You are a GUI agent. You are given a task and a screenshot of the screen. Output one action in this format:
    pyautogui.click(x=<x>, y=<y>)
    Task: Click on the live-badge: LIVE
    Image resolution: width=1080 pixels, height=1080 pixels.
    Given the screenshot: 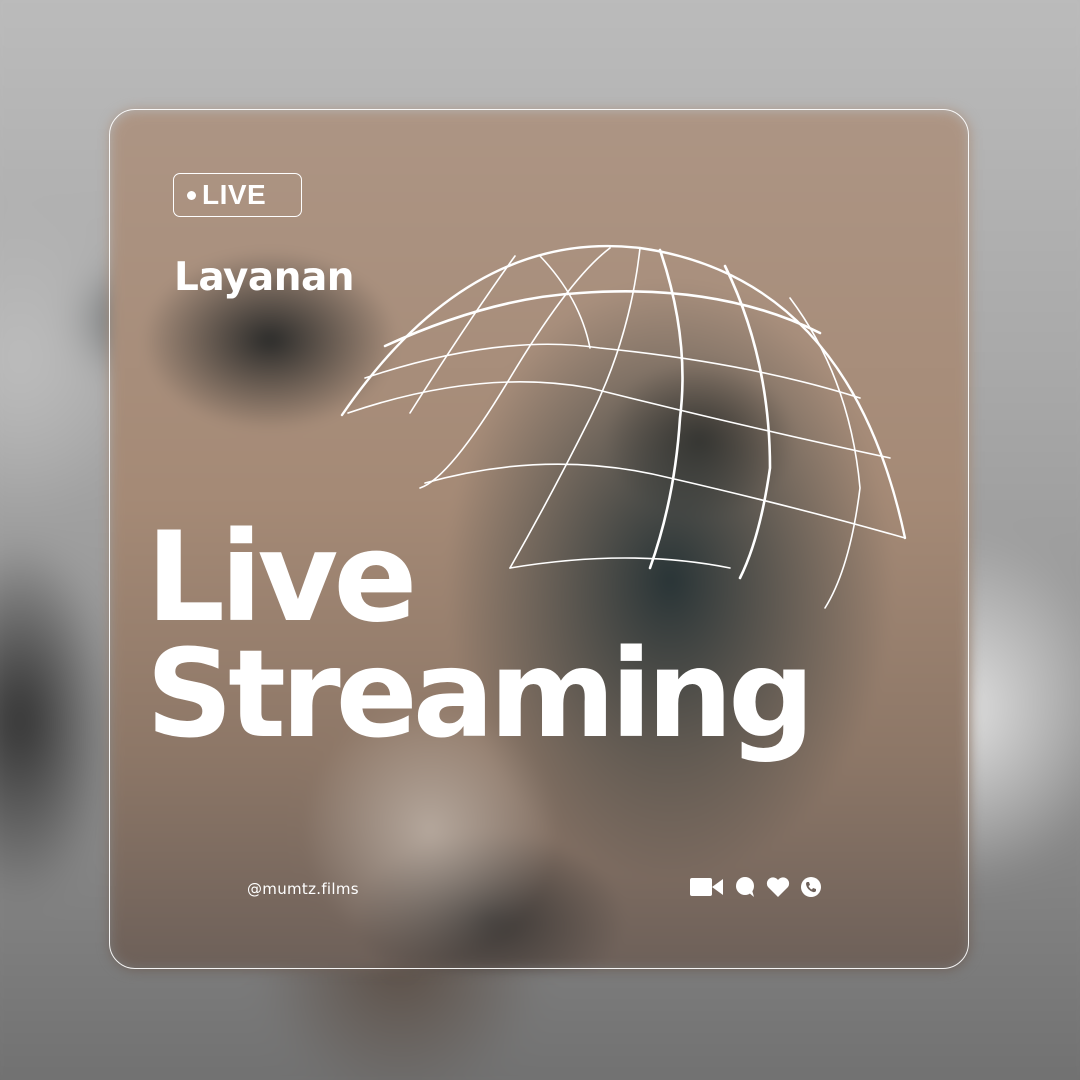 What is the action you would take?
    pyautogui.click(x=237, y=195)
    